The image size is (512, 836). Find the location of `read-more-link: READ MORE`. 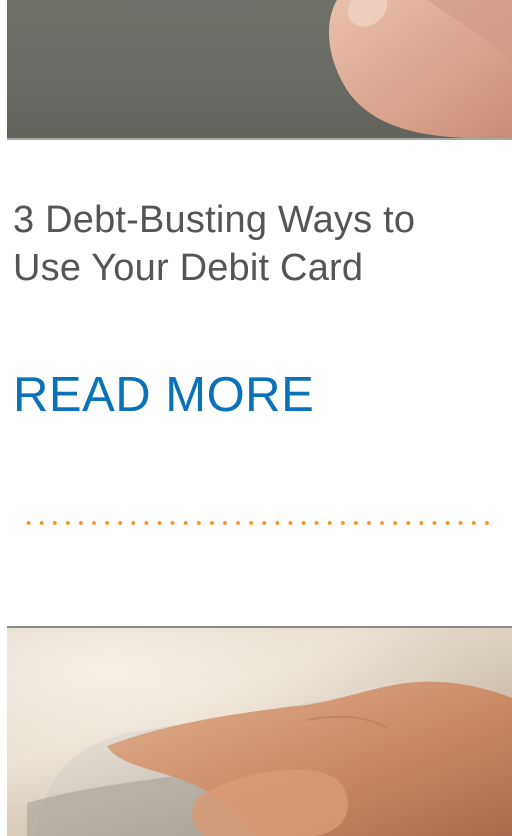

read-more-link: READ MORE is located at coordinates (163, 395).